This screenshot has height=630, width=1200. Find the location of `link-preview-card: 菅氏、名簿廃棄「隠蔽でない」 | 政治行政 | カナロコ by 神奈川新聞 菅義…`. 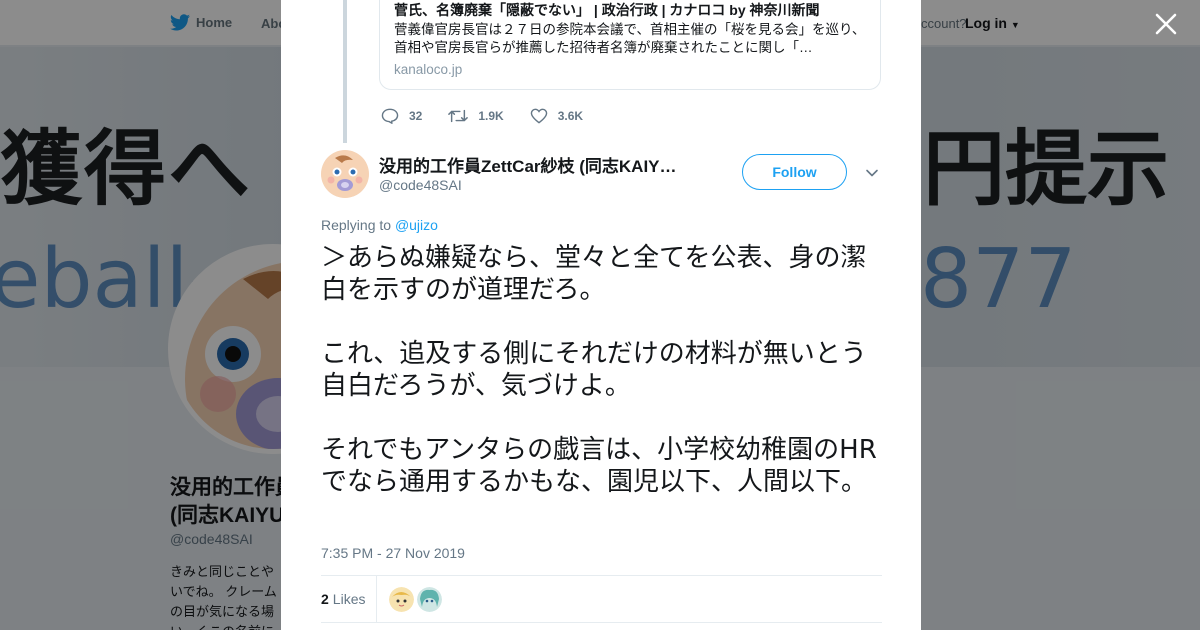

link-preview-card: 菅氏、名簿廃棄「隠蔽でない」 | 政治行政 | カナロコ by 神奈川新聞 菅義… is located at coordinates (630, 45).